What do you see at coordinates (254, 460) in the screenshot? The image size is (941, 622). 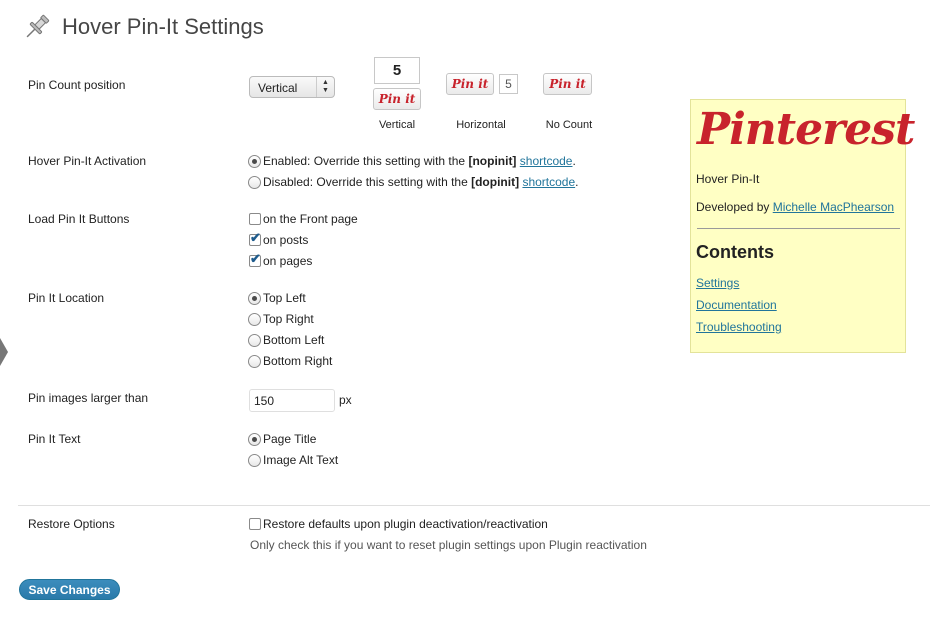 I see `pin-text-alt-text-radio` at bounding box center [254, 460].